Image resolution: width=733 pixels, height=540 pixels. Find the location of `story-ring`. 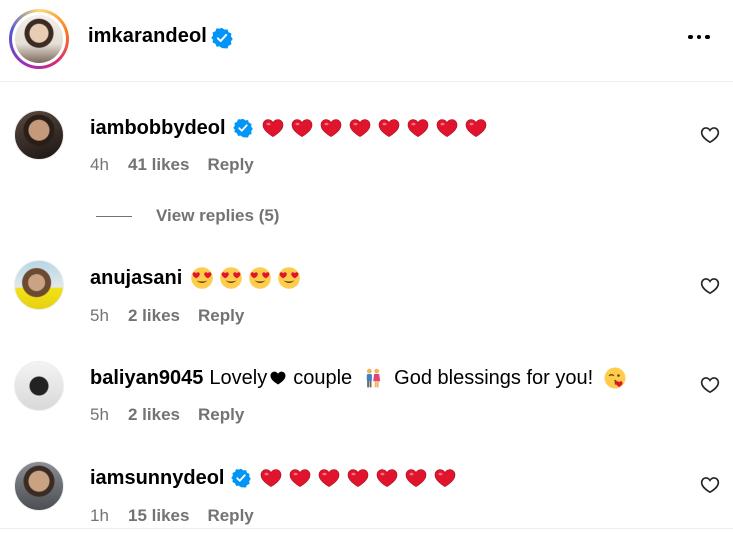

story-ring is located at coordinates (39, 39).